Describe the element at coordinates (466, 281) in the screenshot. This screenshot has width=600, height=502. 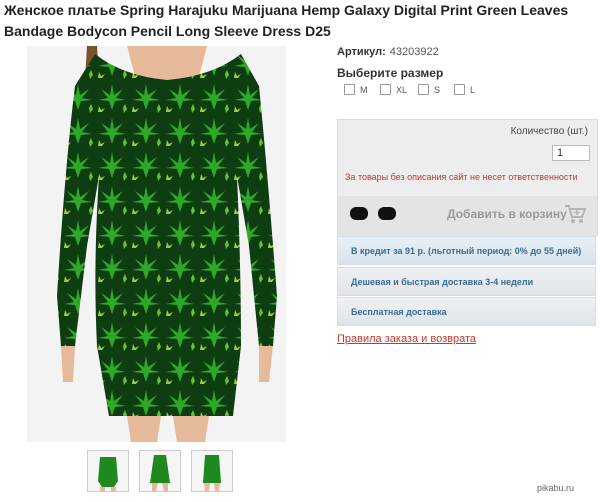
I see `delivery-time-row: Дешевая и быстрая доставка 3-4 недели` at that location.